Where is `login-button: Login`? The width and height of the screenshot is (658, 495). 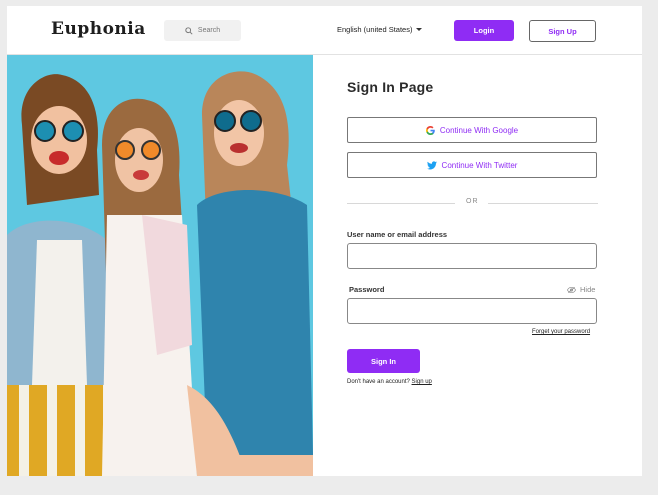
login-button: Login is located at coordinates (484, 30).